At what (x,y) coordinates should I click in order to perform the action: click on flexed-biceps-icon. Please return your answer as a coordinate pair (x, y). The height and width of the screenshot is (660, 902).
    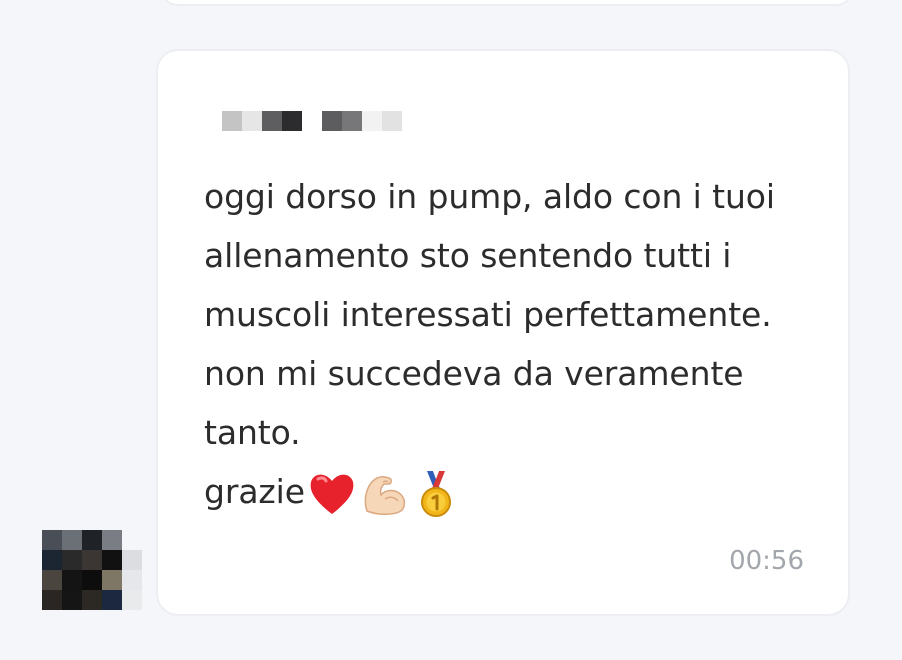
    Looking at the image, I should click on (385, 495).